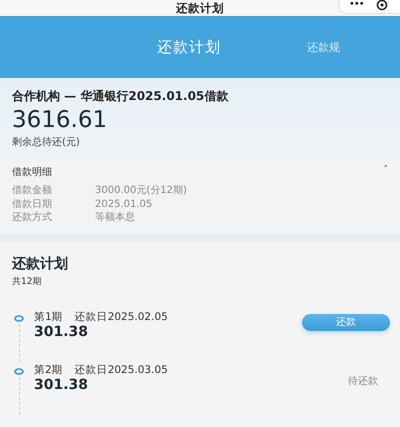 The height and width of the screenshot is (427, 400). Describe the element at coordinates (363, 381) in the screenshot. I see `status-text: 待还款` at that location.